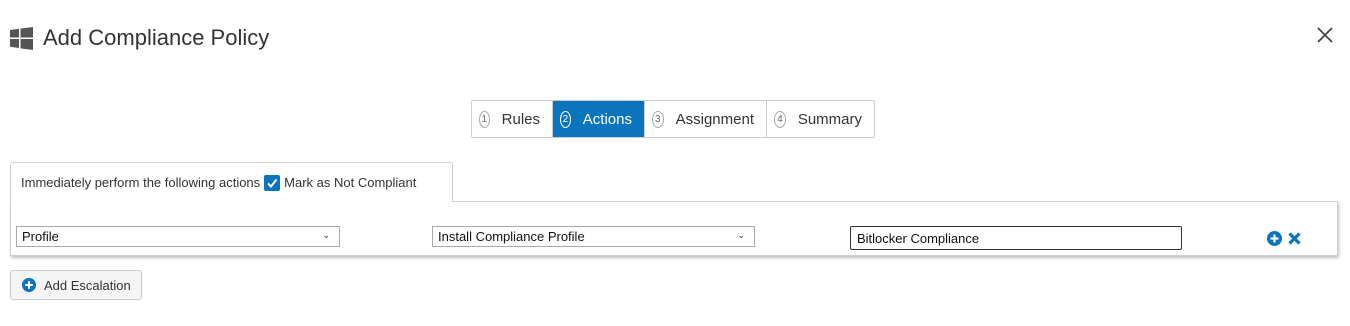 The width and height of the screenshot is (1350, 326). I want to click on step-label: Actions, so click(607, 119).